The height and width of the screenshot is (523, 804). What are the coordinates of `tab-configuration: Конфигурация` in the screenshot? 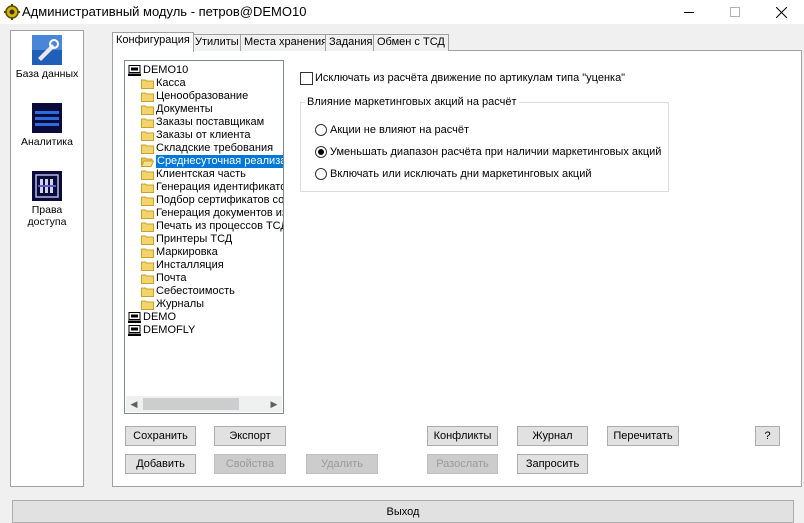 It's located at (153, 42).